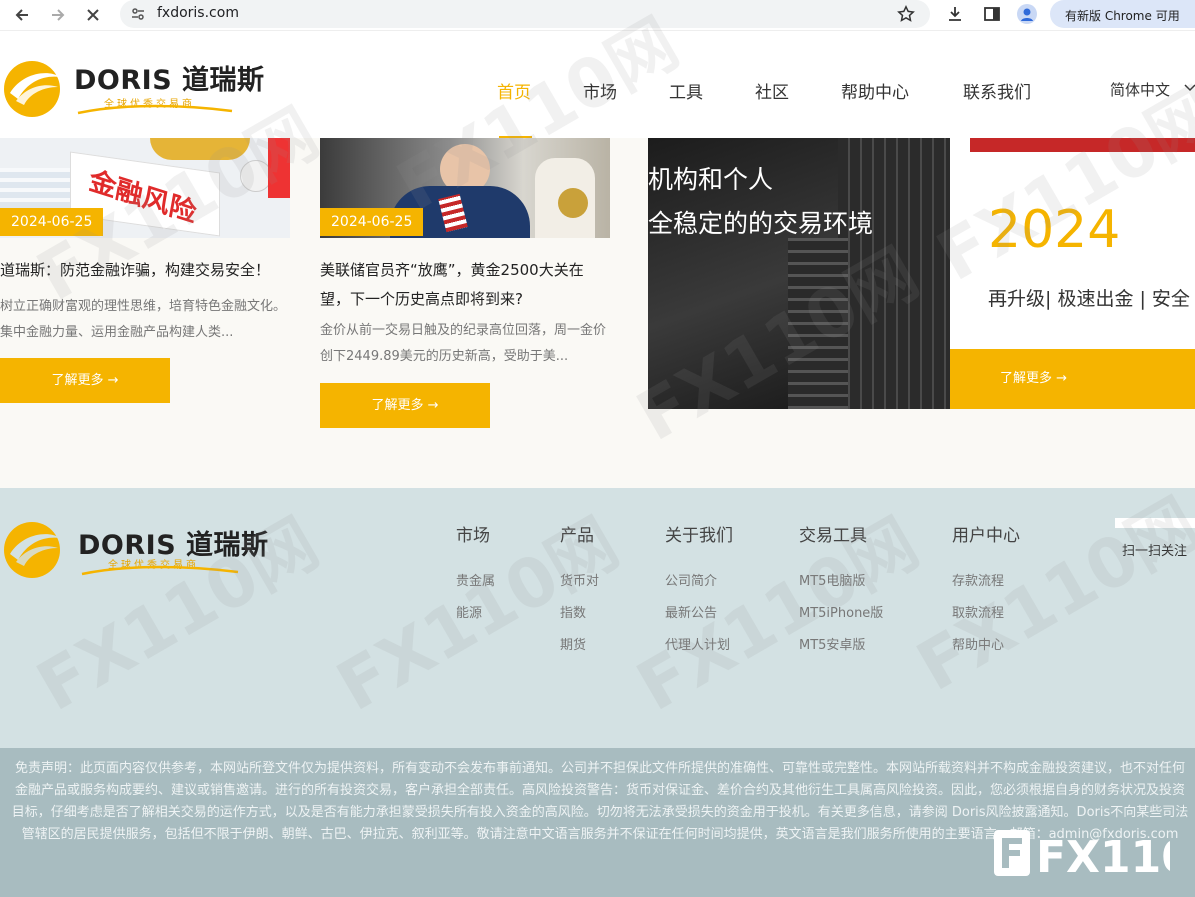 The width and height of the screenshot is (1195, 897). I want to click on banner-year: 2024, so click(1054, 230).